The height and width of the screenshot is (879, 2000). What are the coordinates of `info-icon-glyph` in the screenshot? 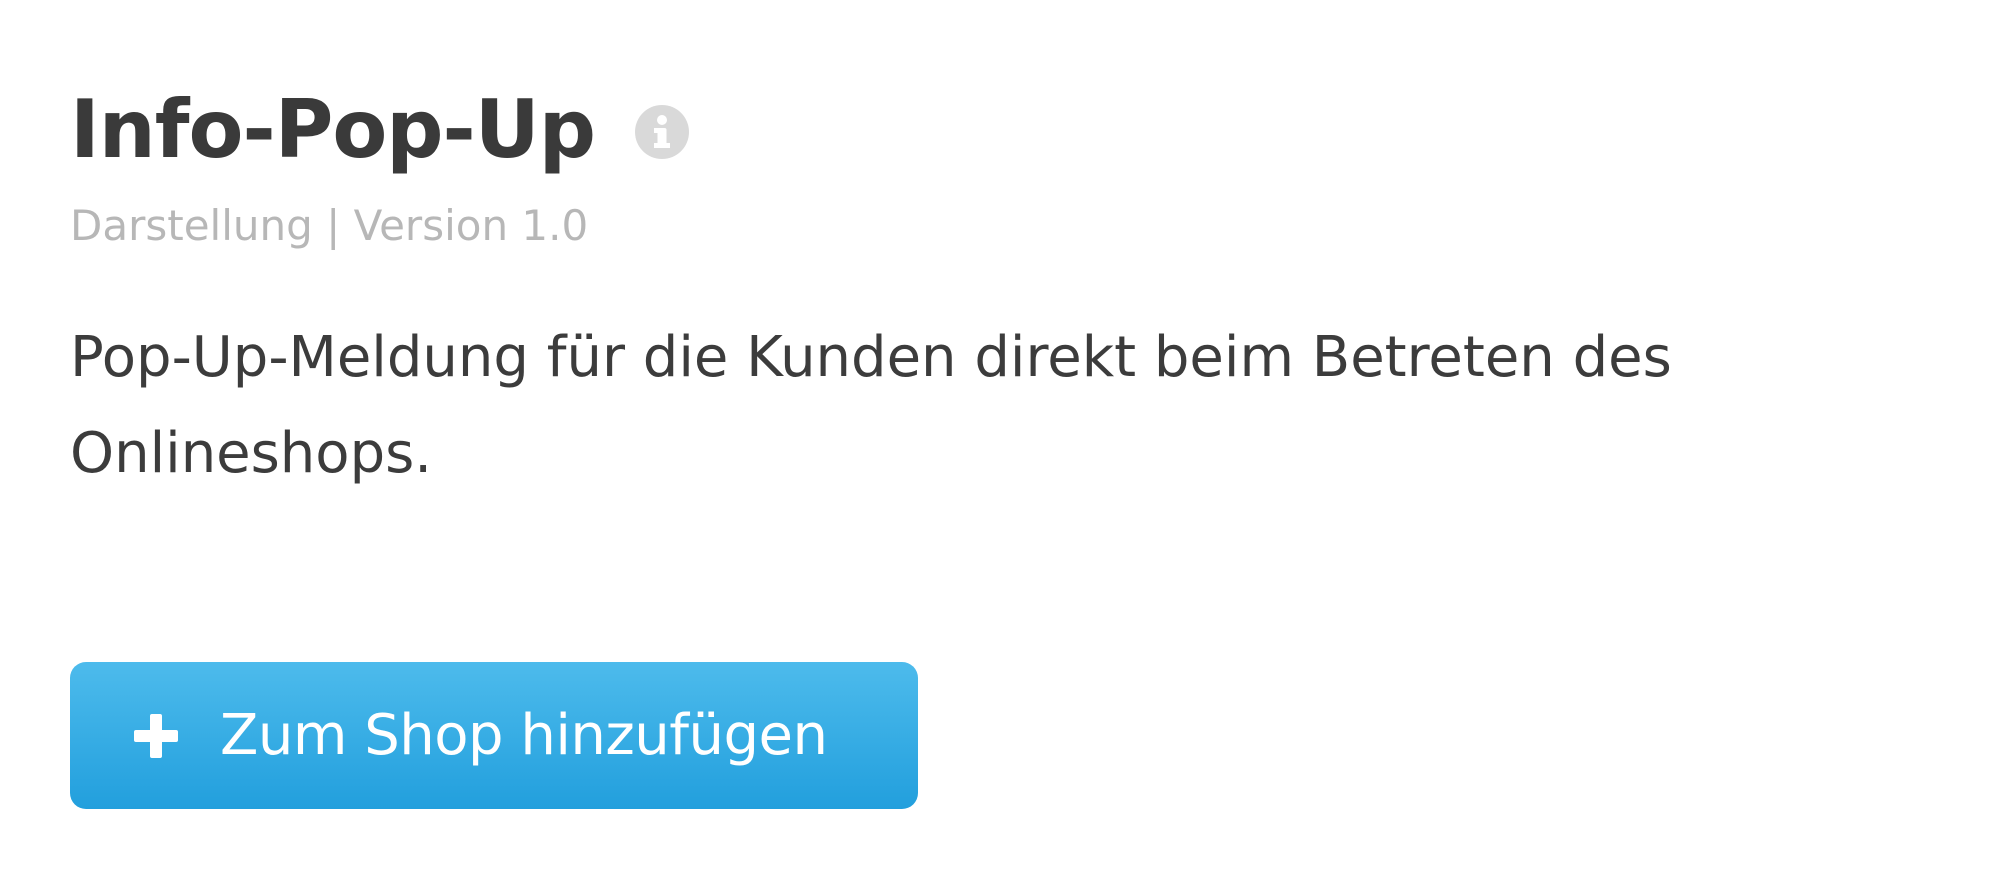 It's located at (661, 131).